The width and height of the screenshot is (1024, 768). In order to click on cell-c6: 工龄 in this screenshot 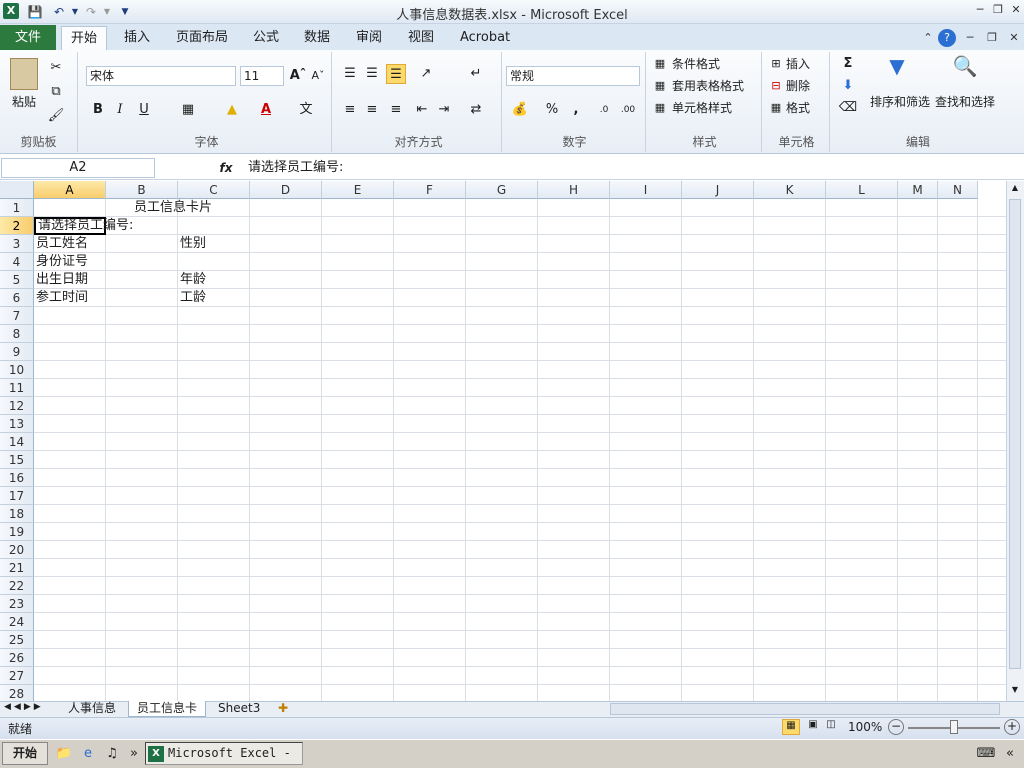, I will do `click(192, 298)`.